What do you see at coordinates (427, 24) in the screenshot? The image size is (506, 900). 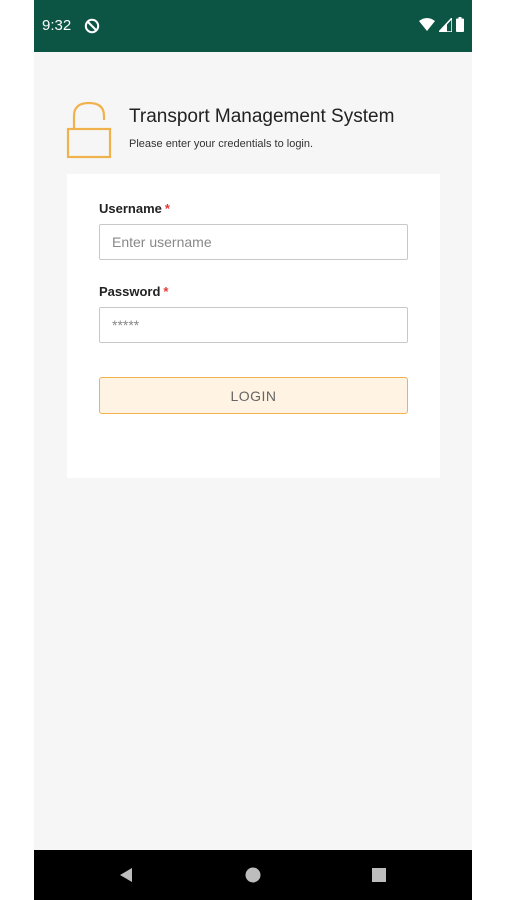 I see `wifi-icon` at bounding box center [427, 24].